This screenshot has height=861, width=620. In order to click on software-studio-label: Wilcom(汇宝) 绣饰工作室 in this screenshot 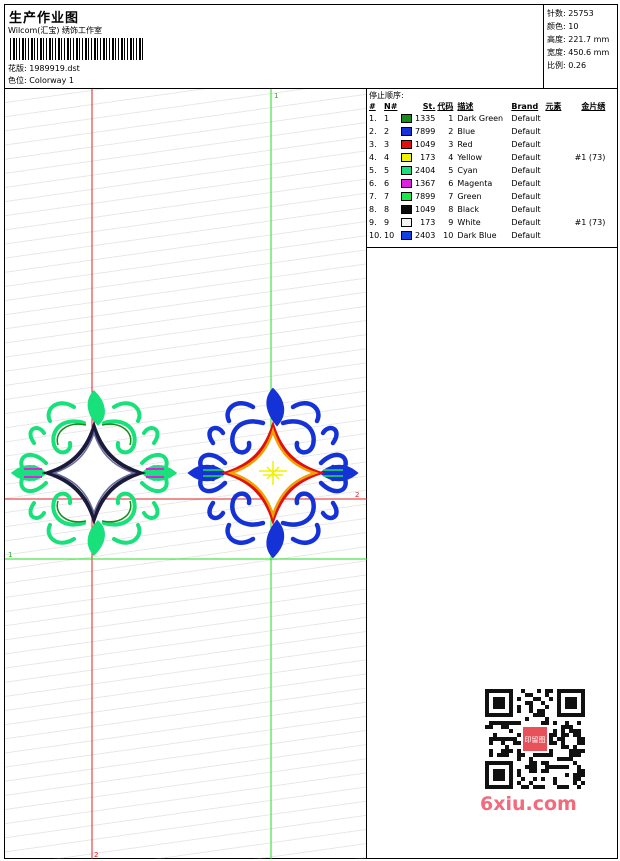, I will do `click(55, 30)`.